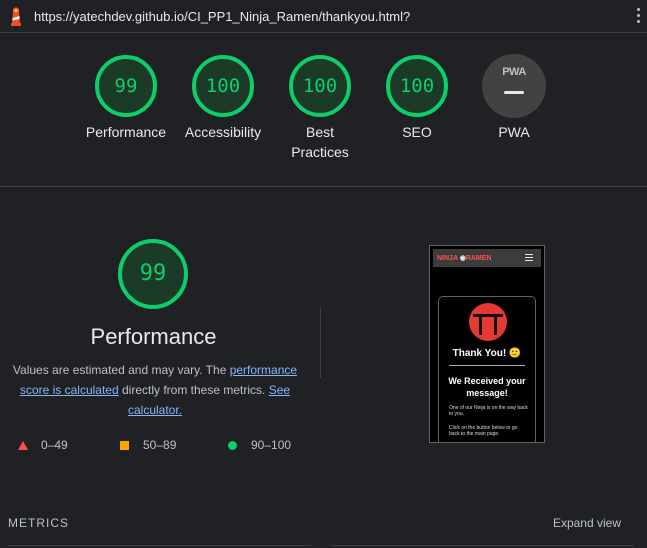  What do you see at coordinates (529, 258) in the screenshot?
I see `hamburger-icon` at bounding box center [529, 258].